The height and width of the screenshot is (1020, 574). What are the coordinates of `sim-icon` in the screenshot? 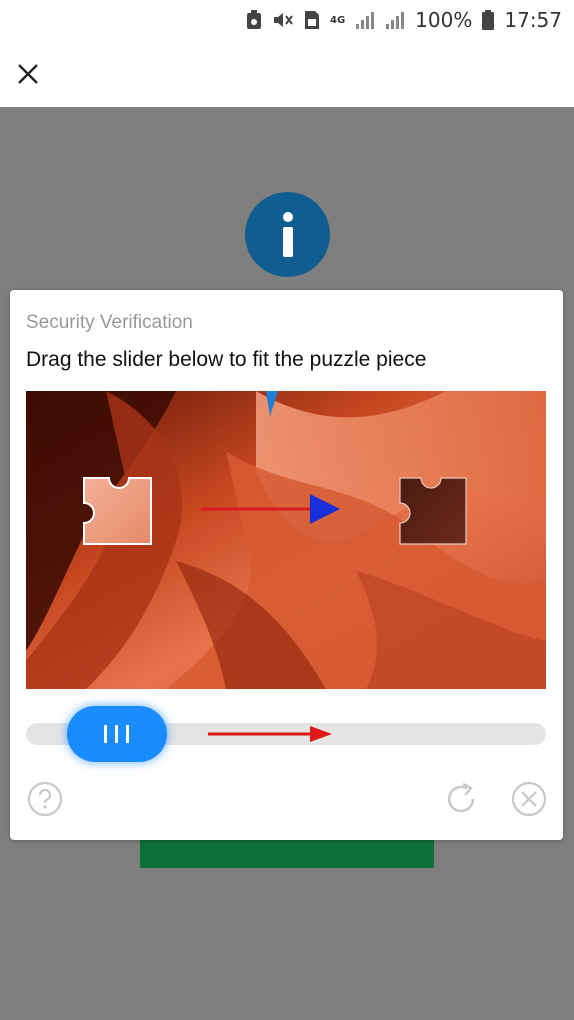 It's located at (312, 20).